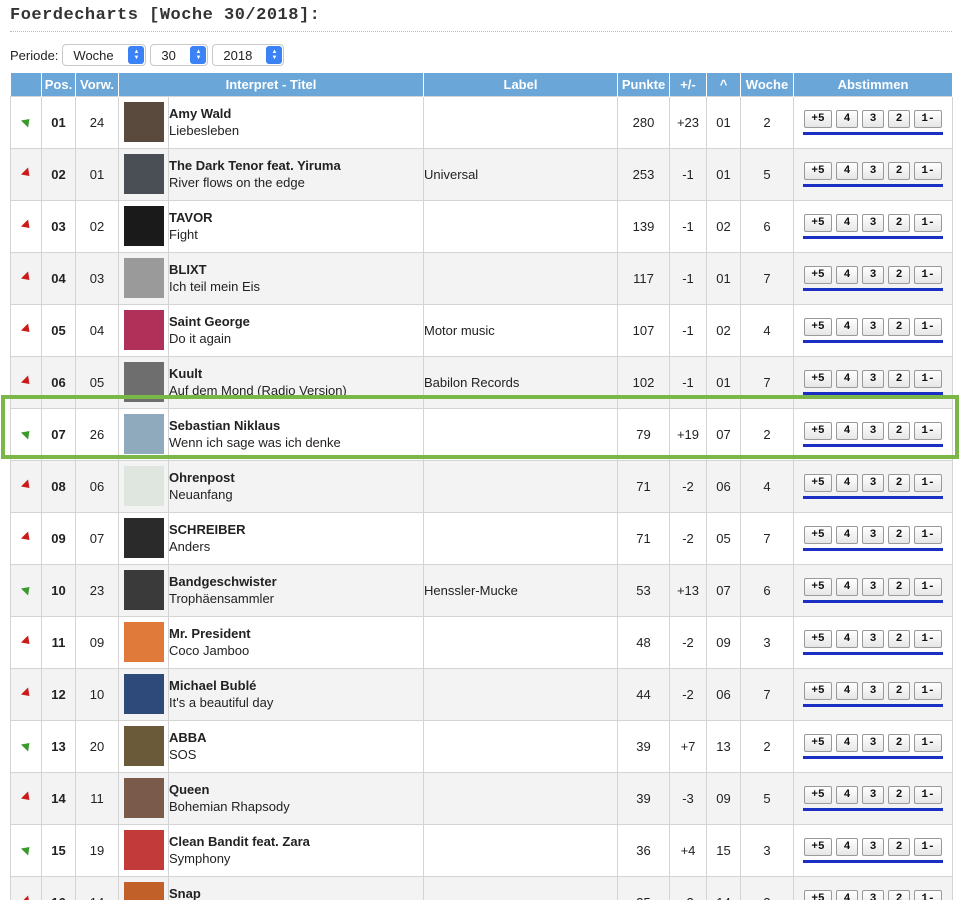  What do you see at coordinates (296, 321) in the screenshot?
I see `artist-name: Saint George` at bounding box center [296, 321].